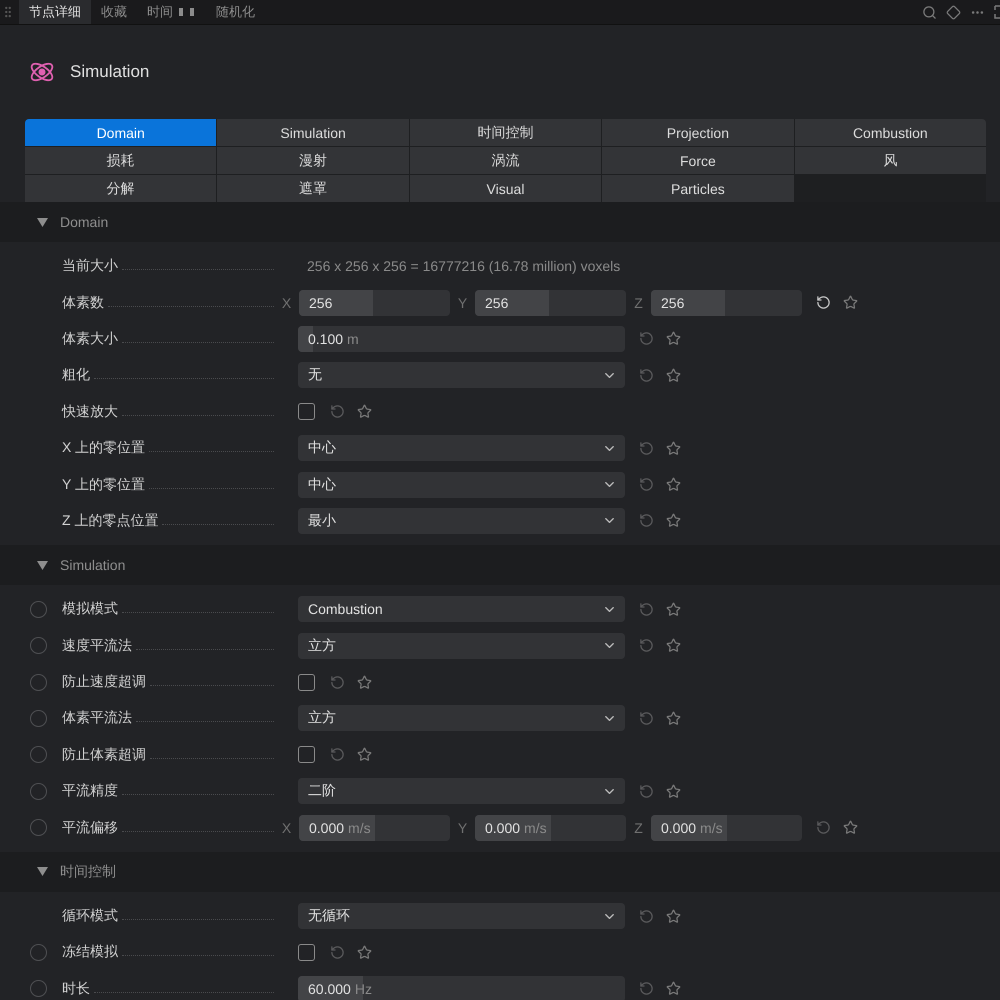  What do you see at coordinates (104, 448) in the screenshot?
I see `property-label: X 上的零位置` at bounding box center [104, 448].